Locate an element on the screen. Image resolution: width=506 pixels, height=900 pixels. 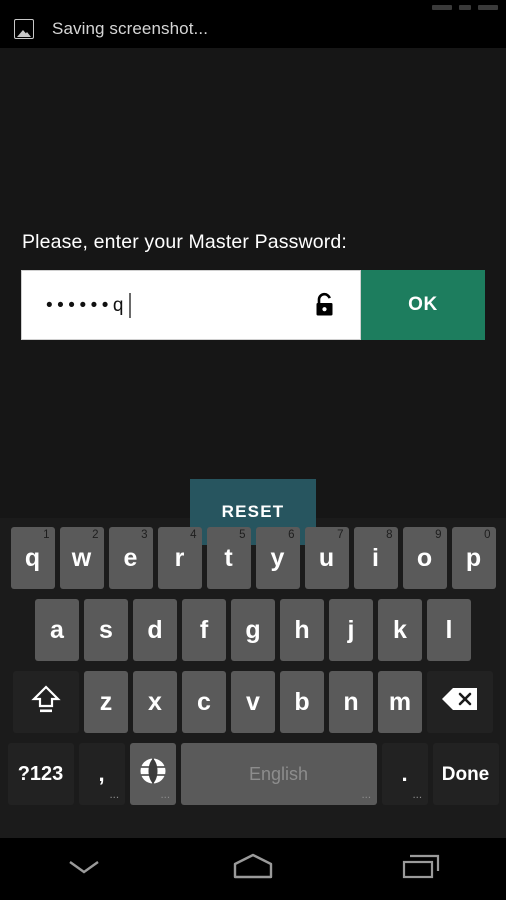
key-k: k is located at coordinates (400, 630).